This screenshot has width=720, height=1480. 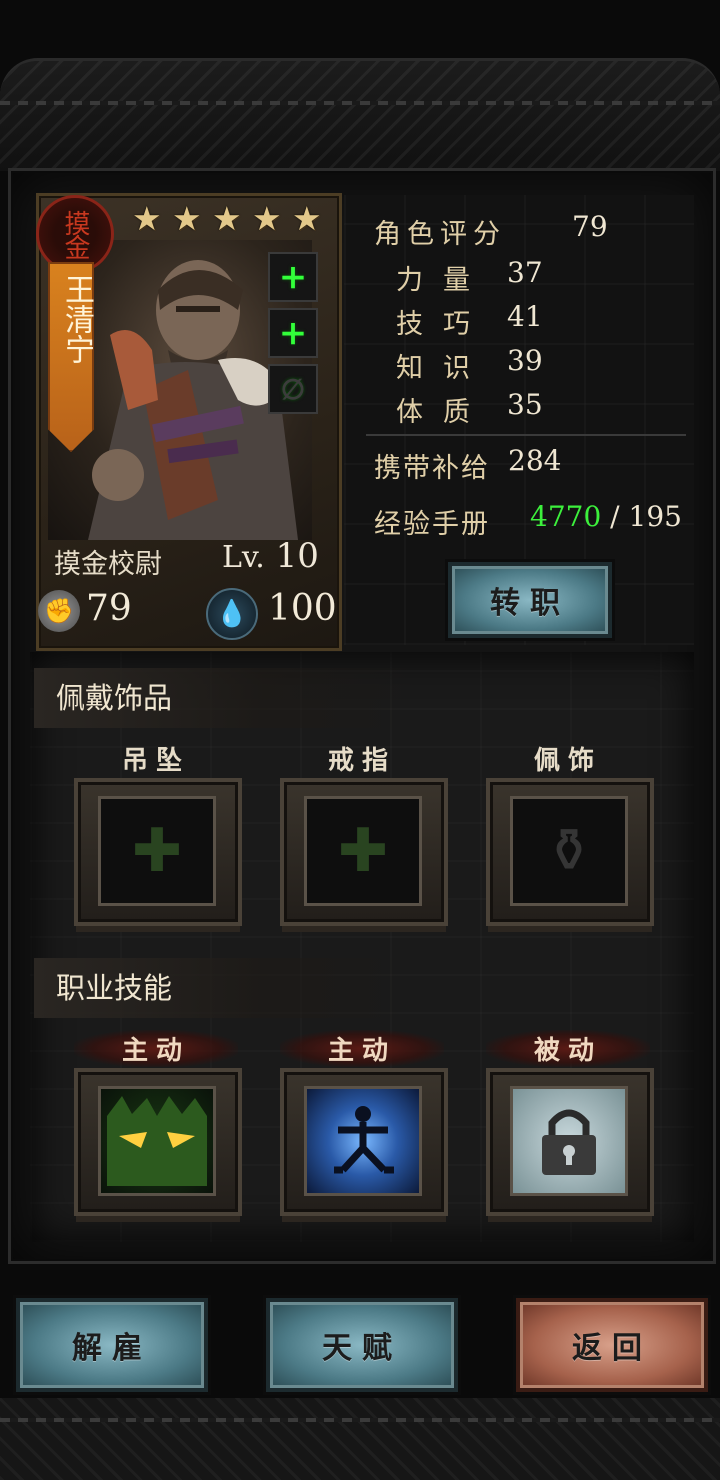 What do you see at coordinates (530, 600) in the screenshot?
I see `promote-button: 转职` at bounding box center [530, 600].